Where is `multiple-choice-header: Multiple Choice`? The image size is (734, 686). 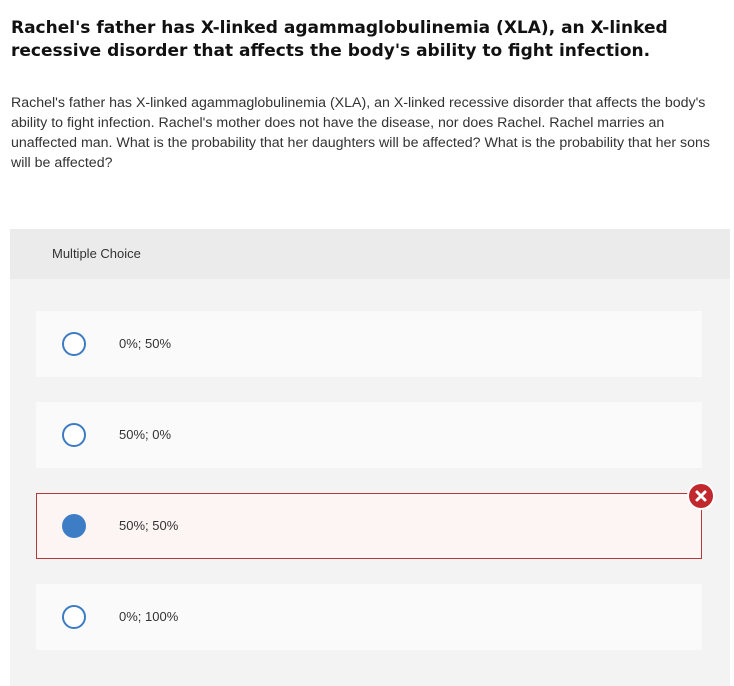 multiple-choice-header: Multiple Choice is located at coordinates (370, 254).